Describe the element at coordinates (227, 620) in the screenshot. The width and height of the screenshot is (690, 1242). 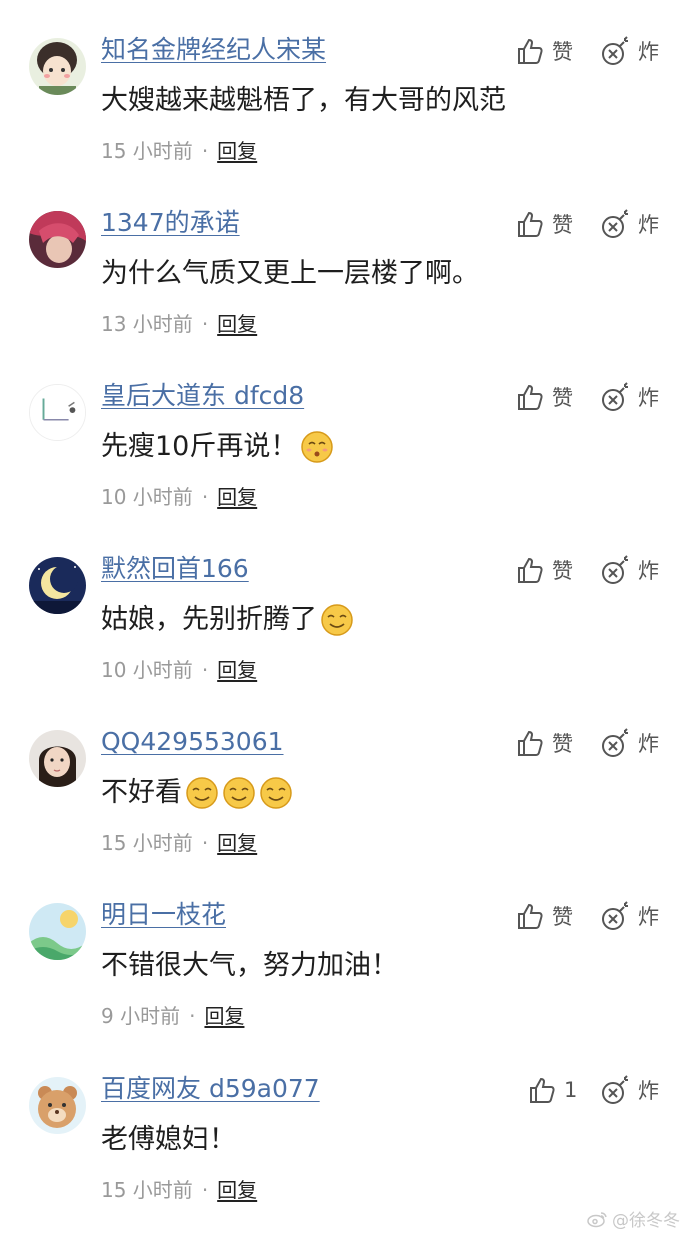
I see `comment-text: 姑娘，先别折腾了` at that location.